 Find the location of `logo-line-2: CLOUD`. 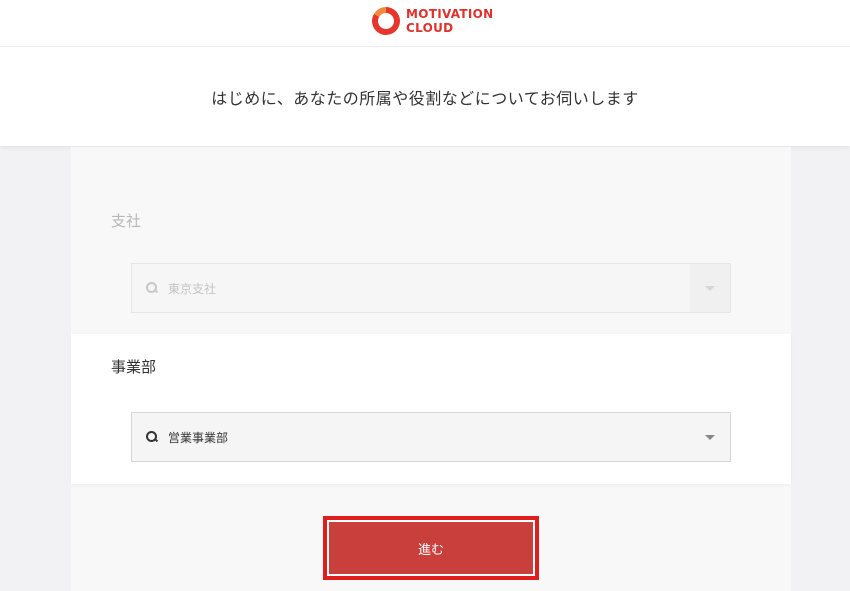

logo-line-2: CLOUD is located at coordinates (430, 28).